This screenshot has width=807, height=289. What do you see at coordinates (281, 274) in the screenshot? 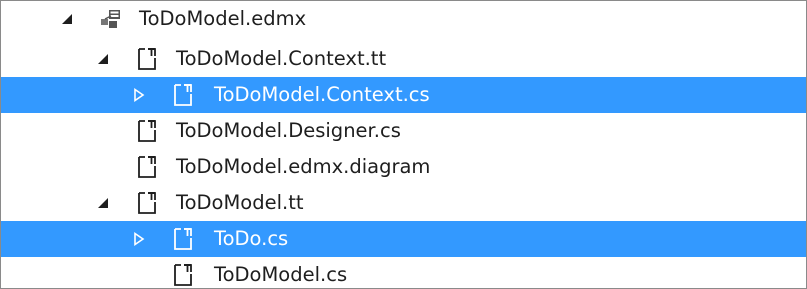
I see `tree-item-label: ToDoModel.cs` at bounding box center [281, 274].